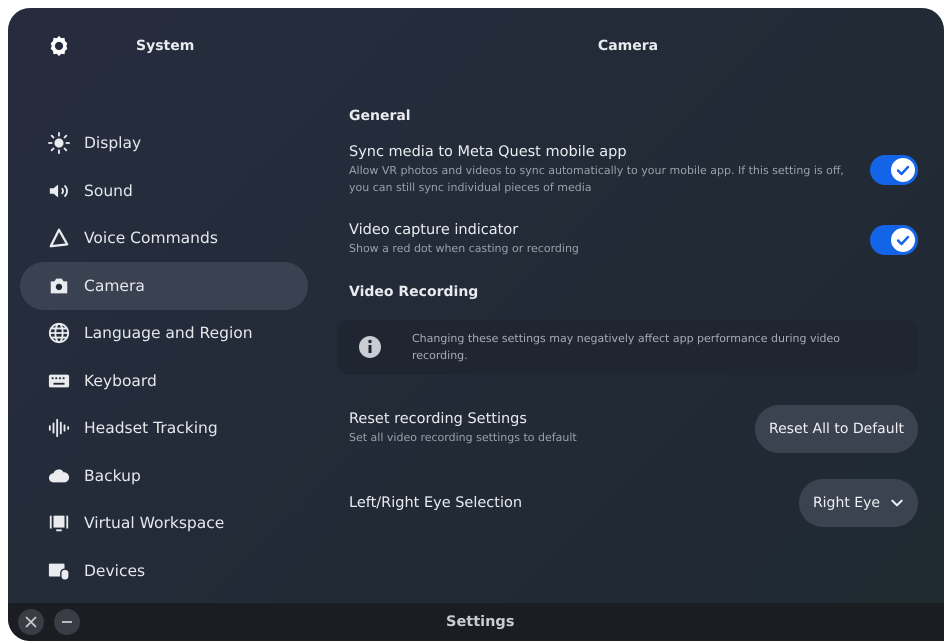 The width and height of the screenshot is (944, 641). What do you see at coordinates (164, 190) in the screenshot?
I see `sidebar-item: Sound` at bounding box center [164, 190].